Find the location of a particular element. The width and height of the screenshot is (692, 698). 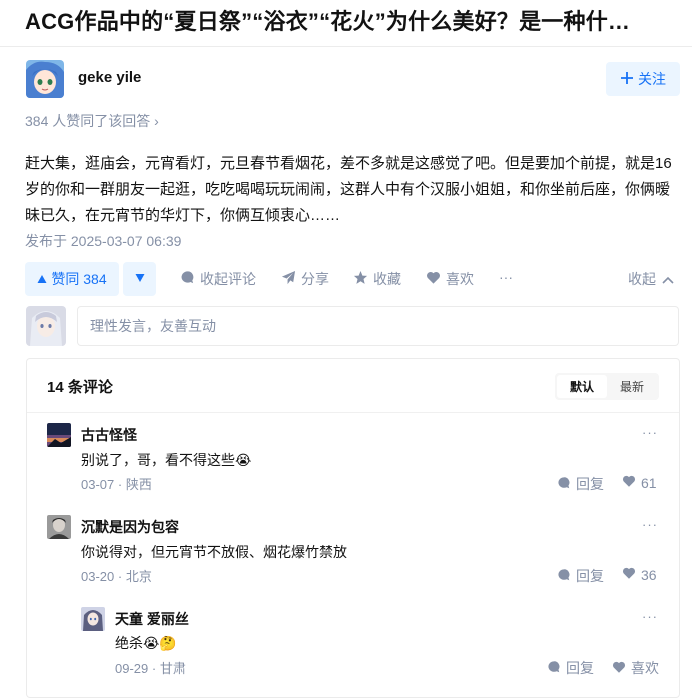

comment-meta: 03-07 · 陕西 is located at coordinates (116, 484).